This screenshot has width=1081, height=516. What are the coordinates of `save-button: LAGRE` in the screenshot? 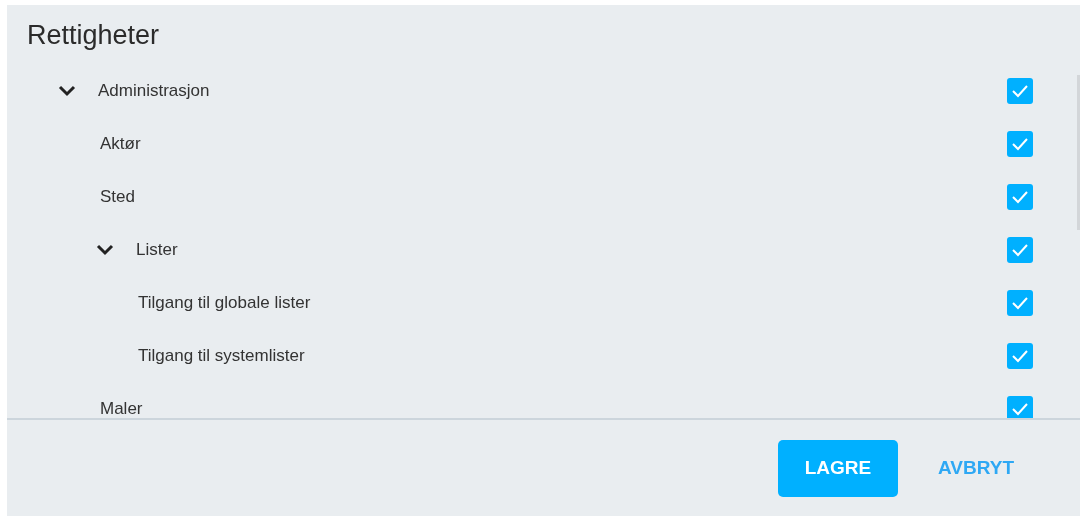 It's located at (838, 468).